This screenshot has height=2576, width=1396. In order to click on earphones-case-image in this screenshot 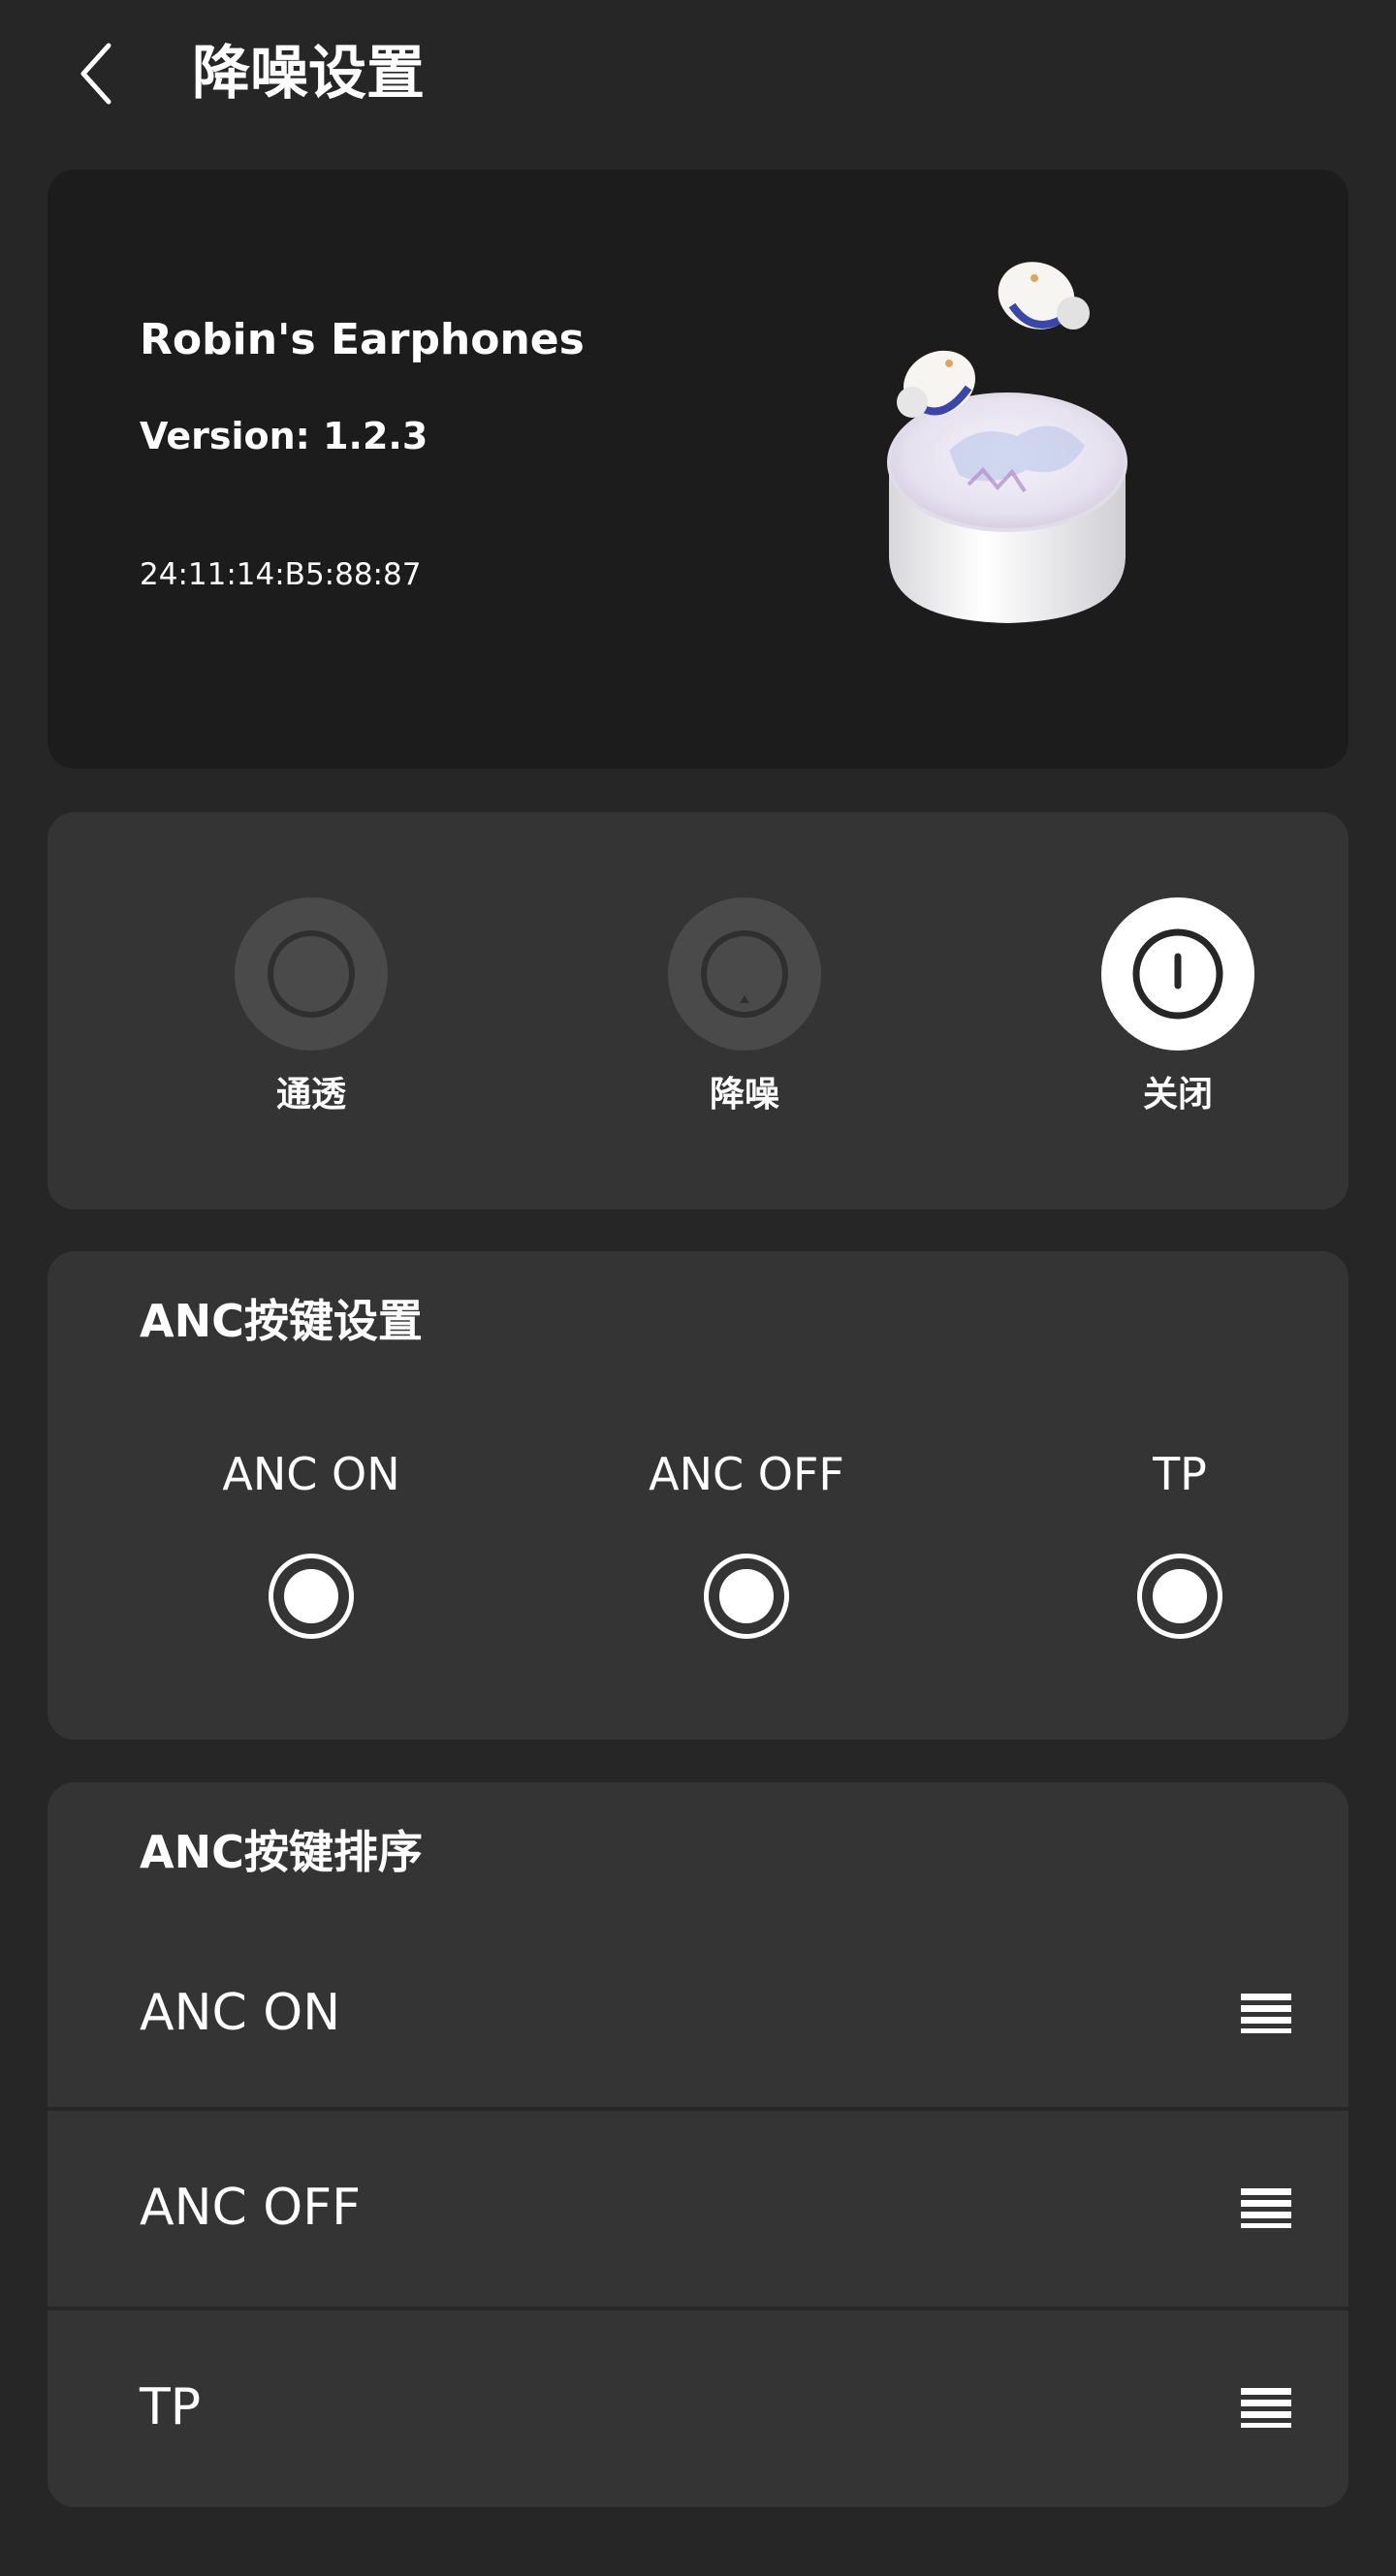, I will do `click(1007, 442)`.